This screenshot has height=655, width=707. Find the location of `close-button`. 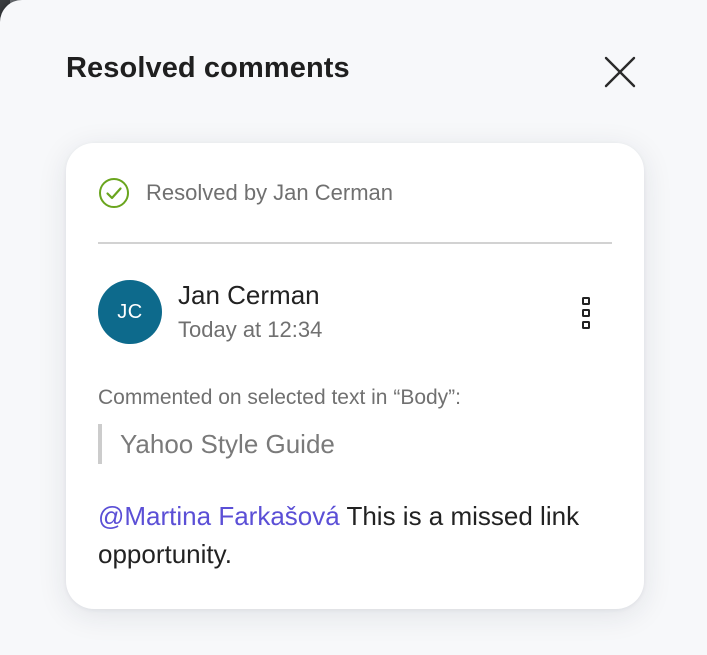

close-button is located at coordinates (620, 72).